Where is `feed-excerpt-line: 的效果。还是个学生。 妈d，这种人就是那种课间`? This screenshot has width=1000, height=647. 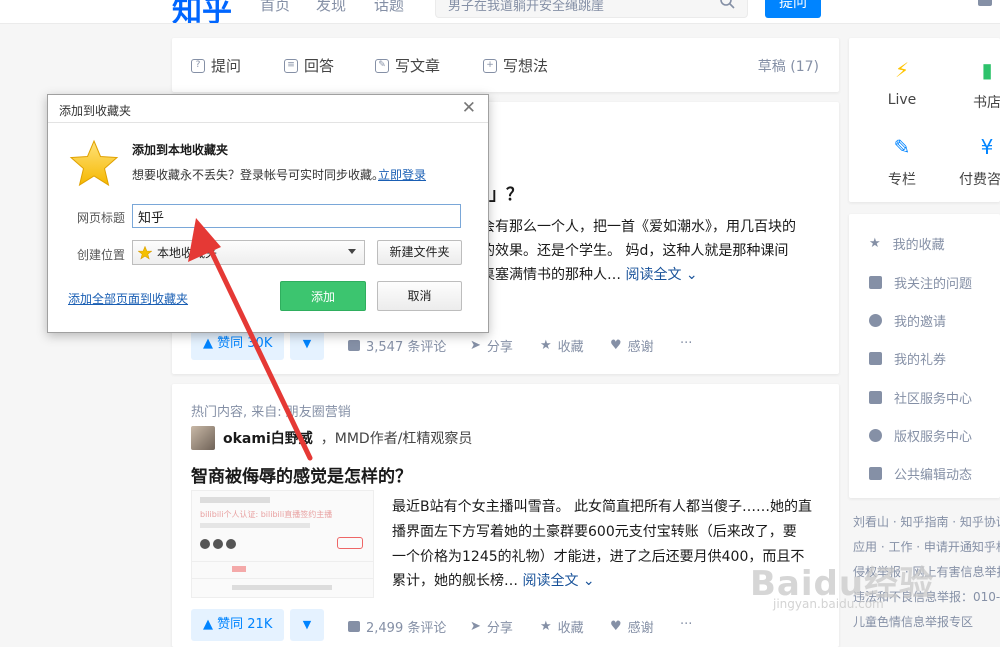
feed-excerpt-line: 的效果。还是个学生。 妈d，这种人就是那种课间 is located at coordinates (635, 251).